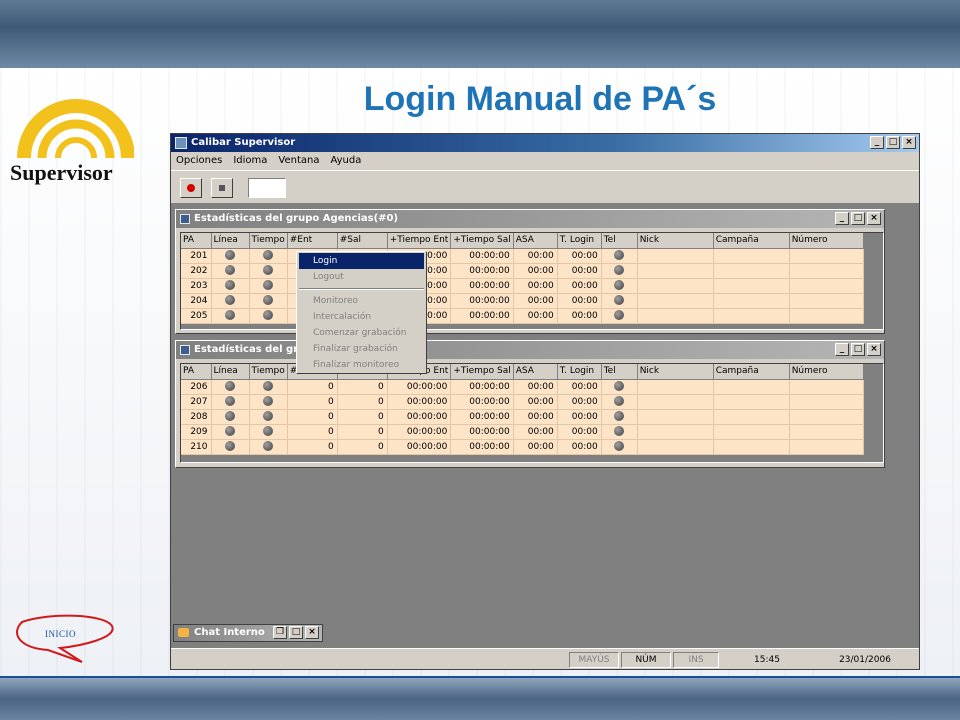  What do you see at coordinates (298, 161) in the screenshot?
I see `menu-ventana: Ventana` at bounding box center [298, 161].